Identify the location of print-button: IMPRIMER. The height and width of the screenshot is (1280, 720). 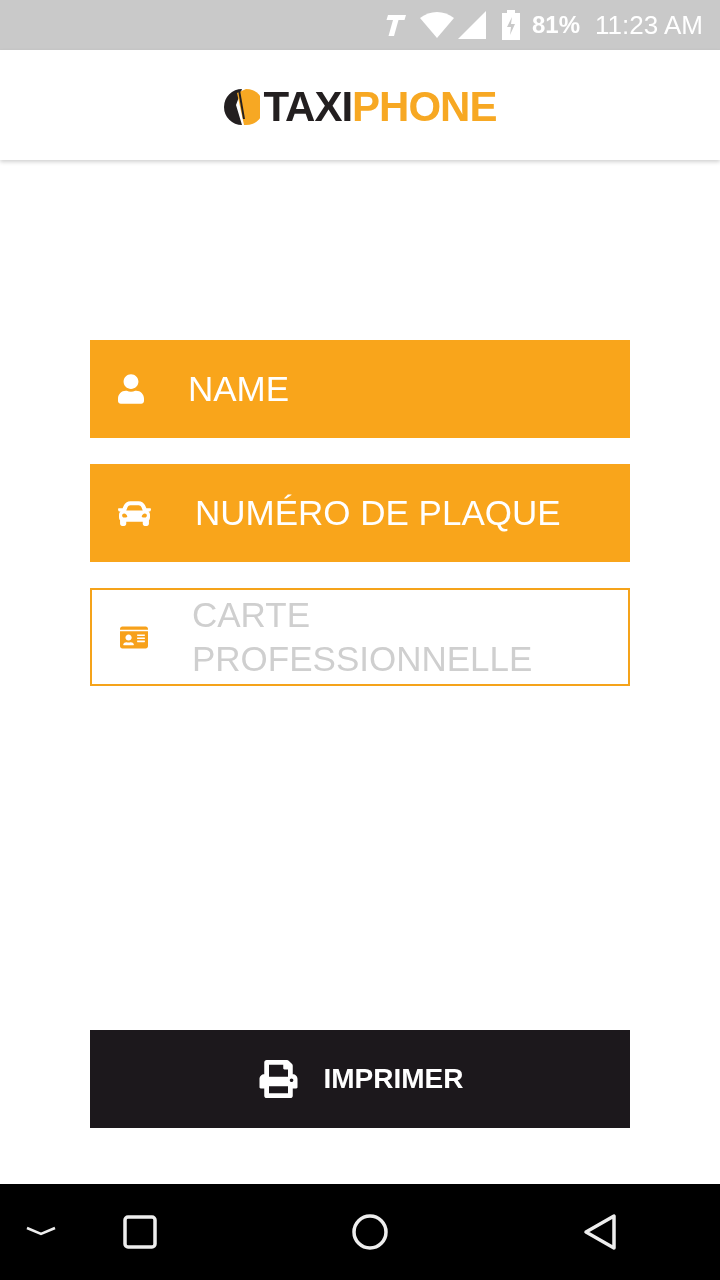
(360, 1079).